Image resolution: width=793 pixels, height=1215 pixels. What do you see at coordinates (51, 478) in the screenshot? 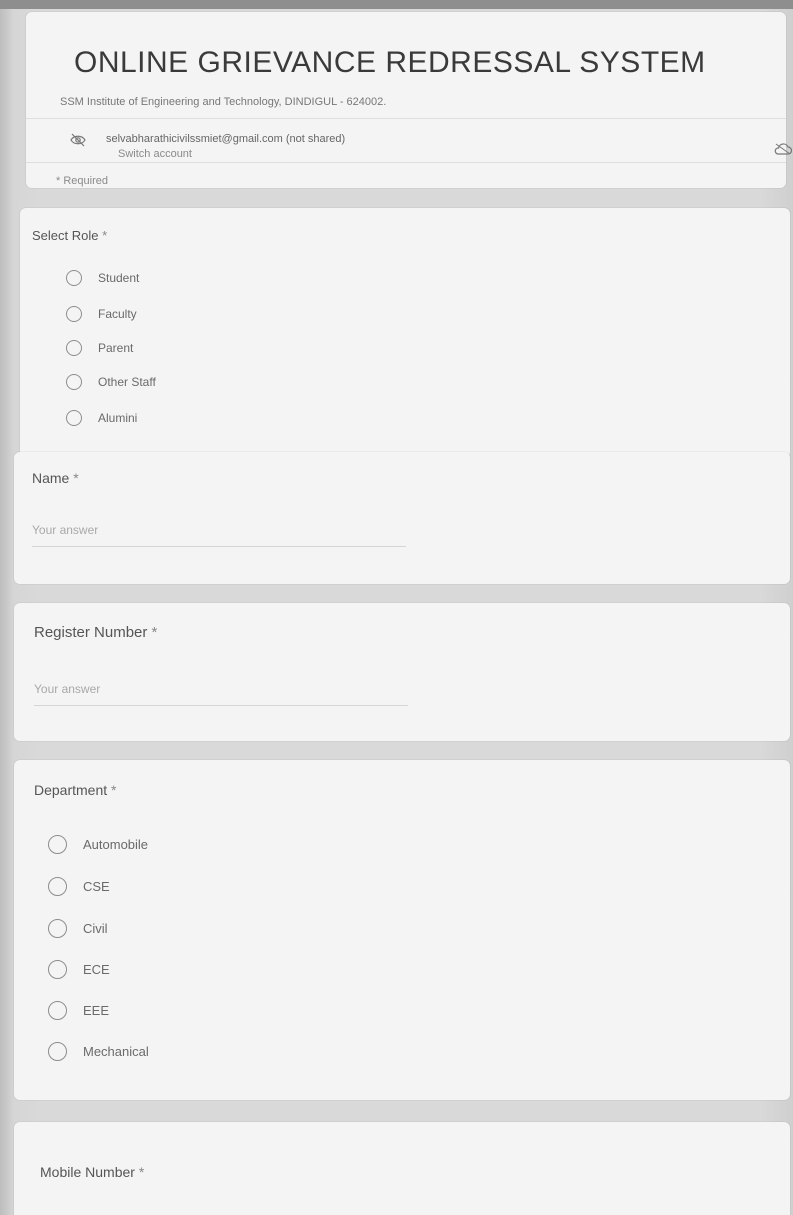
I see `question-label-text: Name` at bounding box center [51, 478].